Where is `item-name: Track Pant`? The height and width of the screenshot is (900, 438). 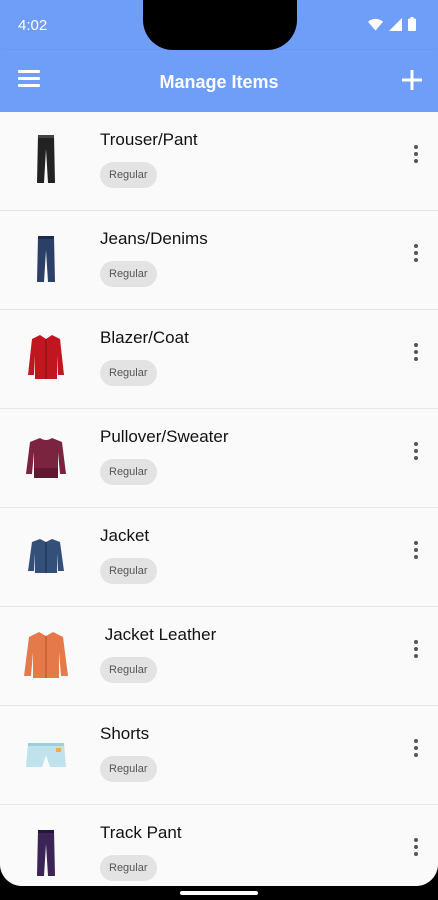 item-name: Track Pant is located at coordinates (141, 832).